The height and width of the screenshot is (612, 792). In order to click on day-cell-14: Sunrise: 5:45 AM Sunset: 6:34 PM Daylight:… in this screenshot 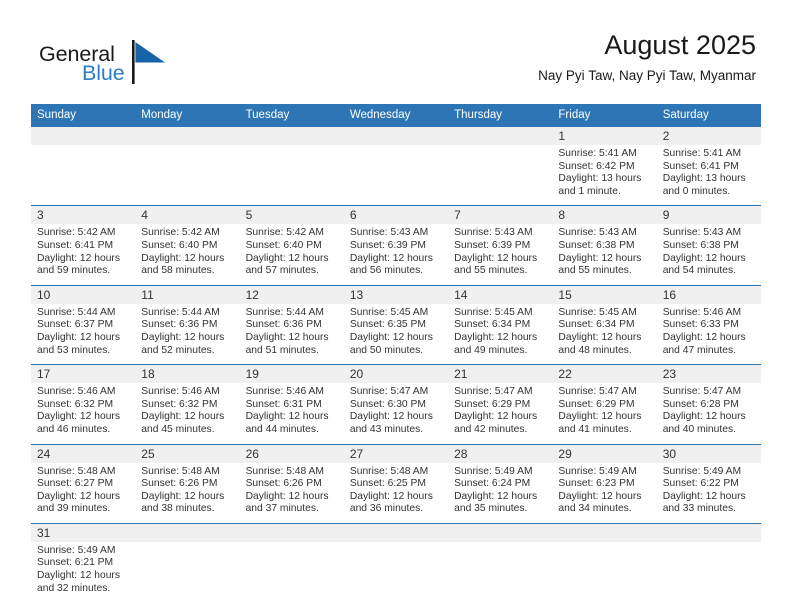, I will do `click(500, 334)`.